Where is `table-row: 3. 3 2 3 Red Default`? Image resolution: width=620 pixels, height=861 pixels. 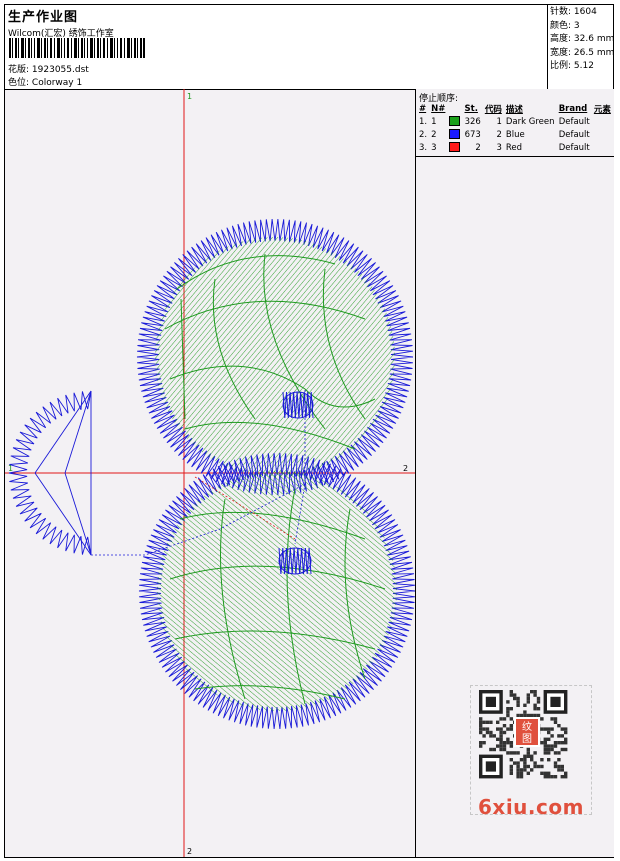
table-row: 3. 3 2 3 Red Default is located at coordinates (515, 147).